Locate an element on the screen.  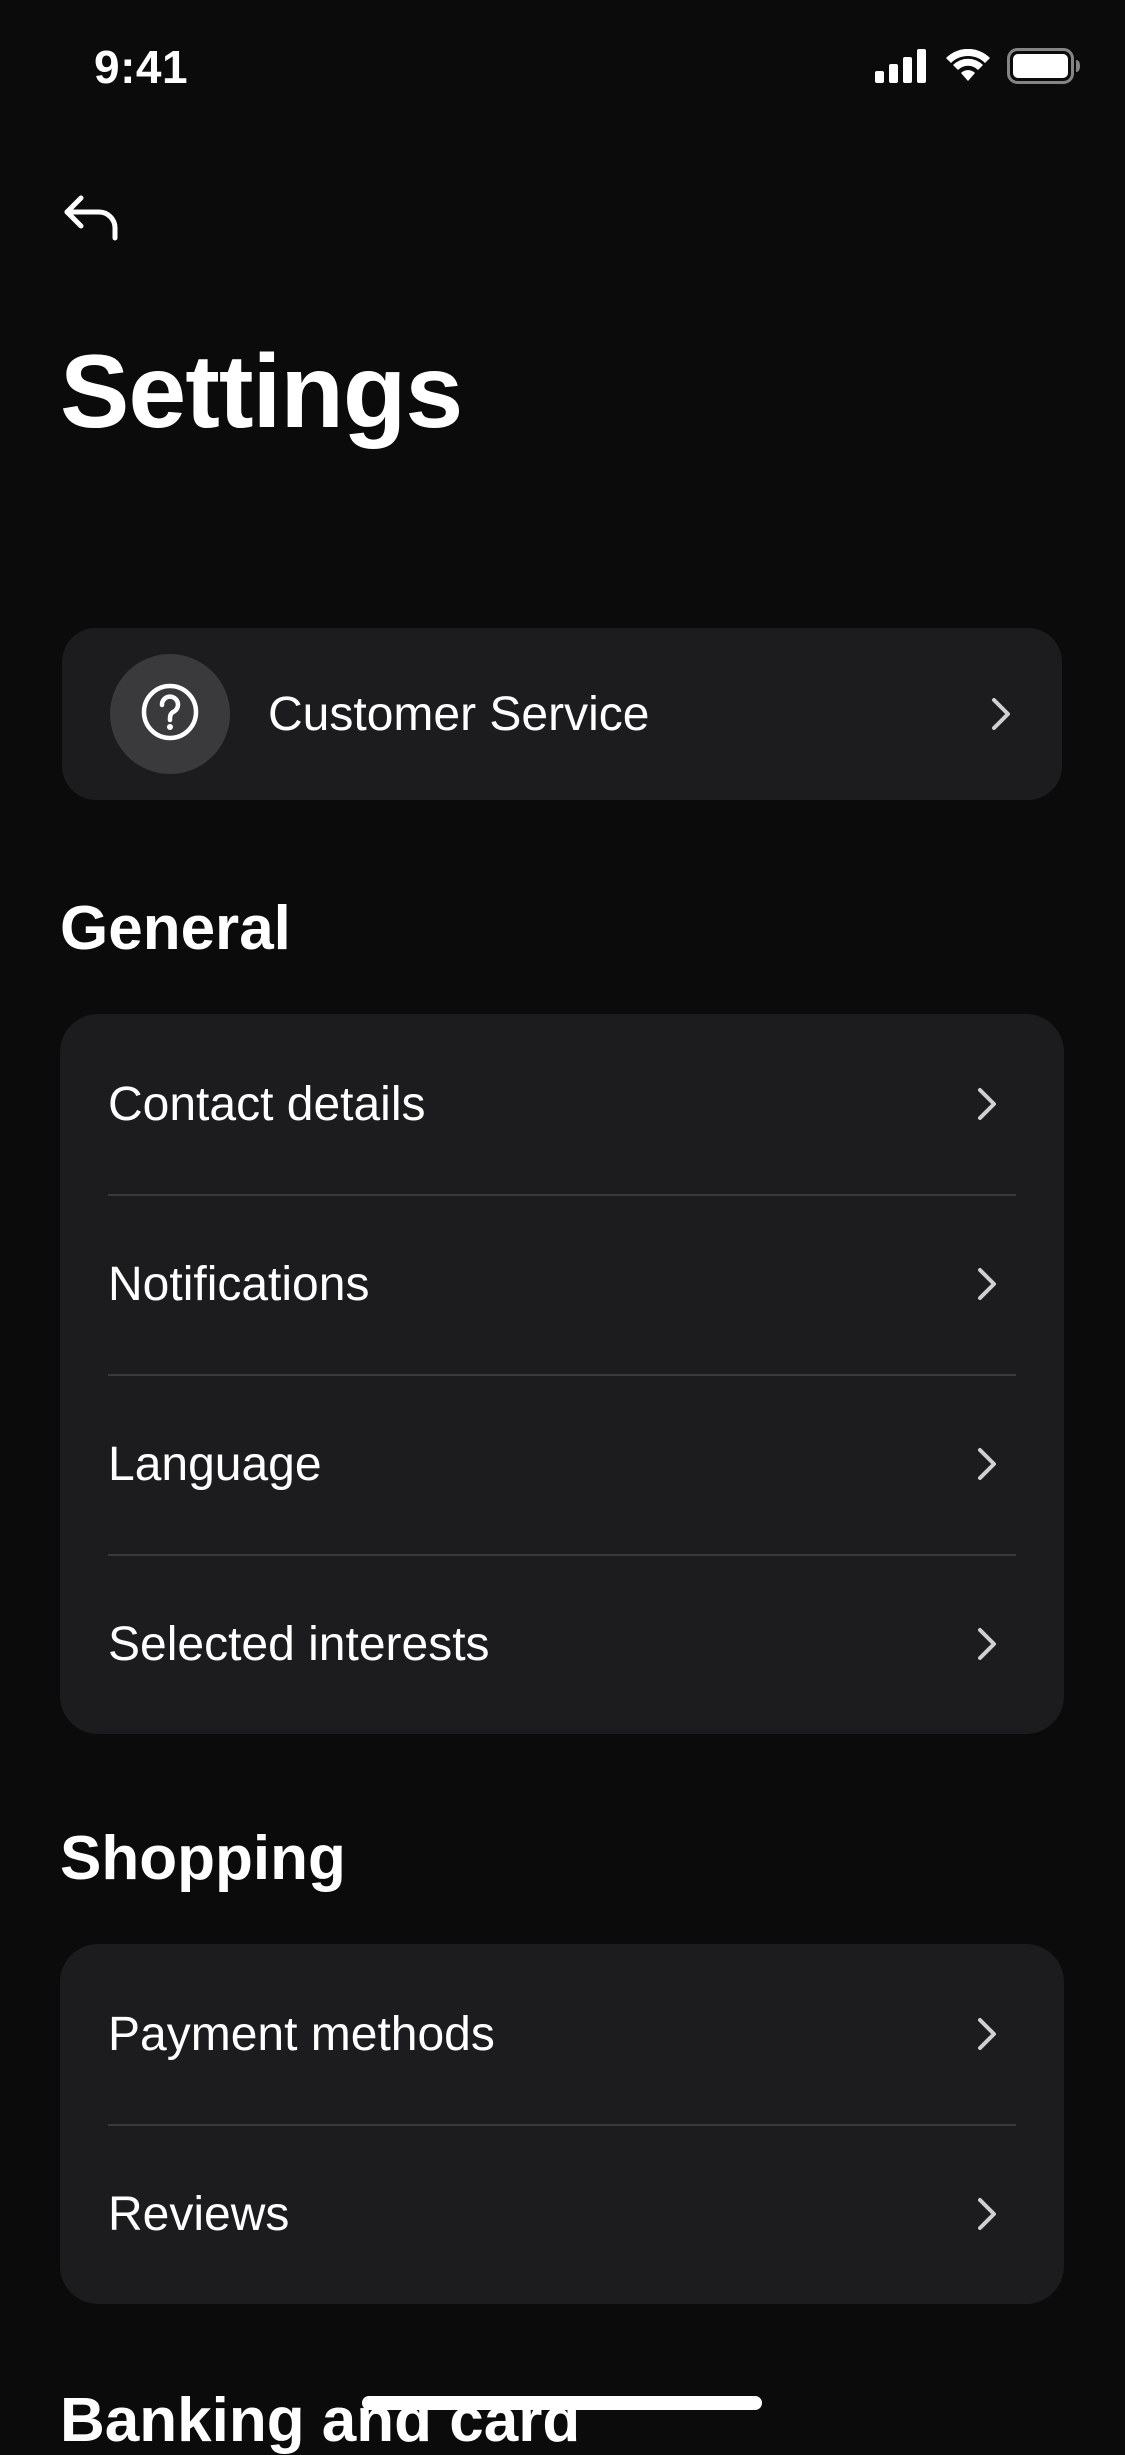
row-label: Contact details is located at coordinates (267, 1104).